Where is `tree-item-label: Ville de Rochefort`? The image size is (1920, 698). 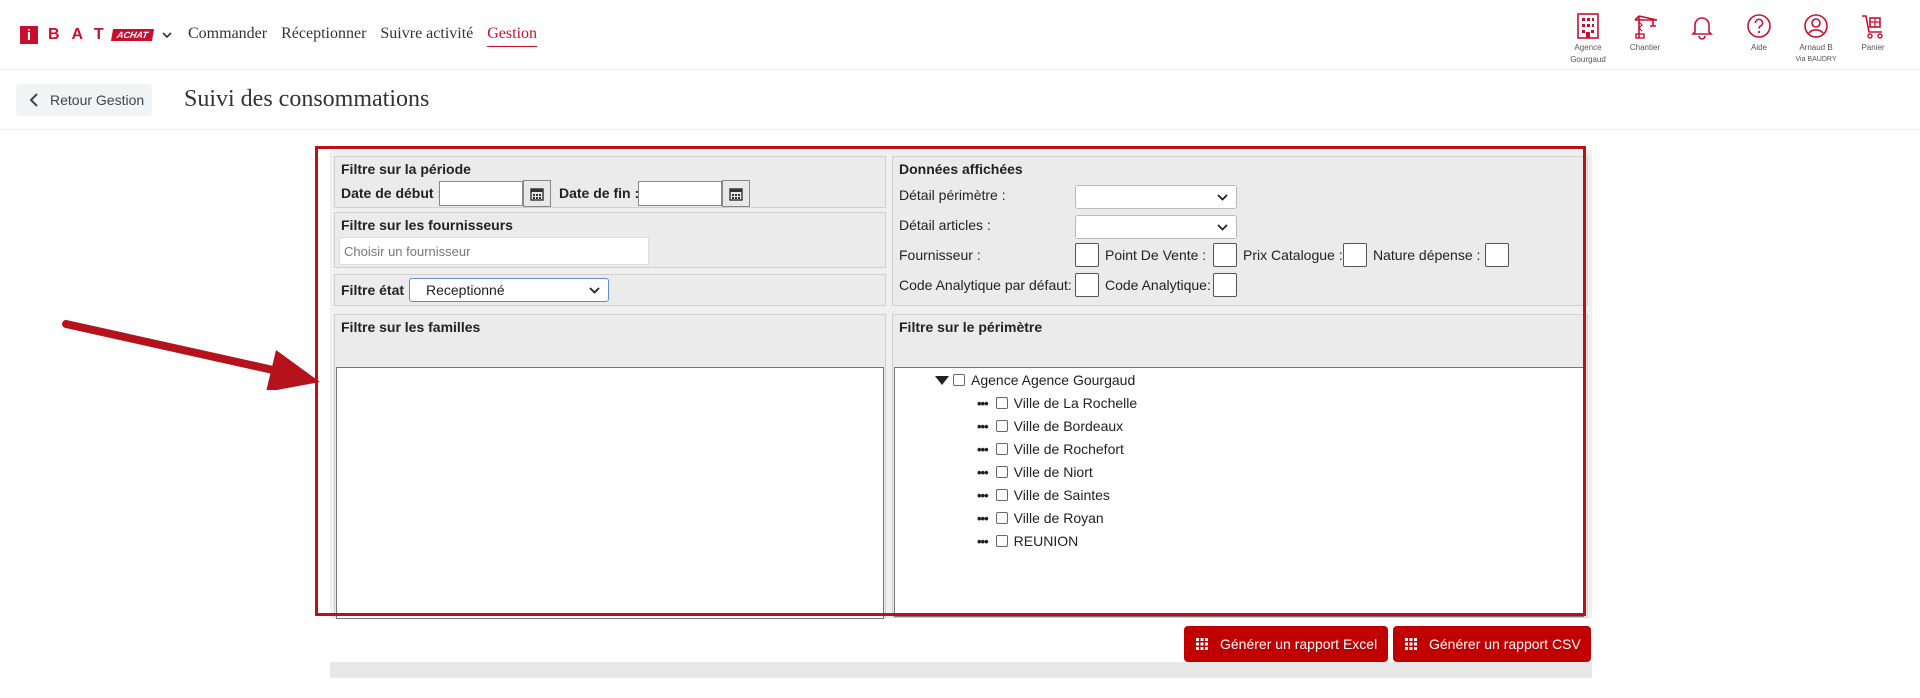 tree-item-label: Ville de Rochefort is located at coordinates (1068, 449).